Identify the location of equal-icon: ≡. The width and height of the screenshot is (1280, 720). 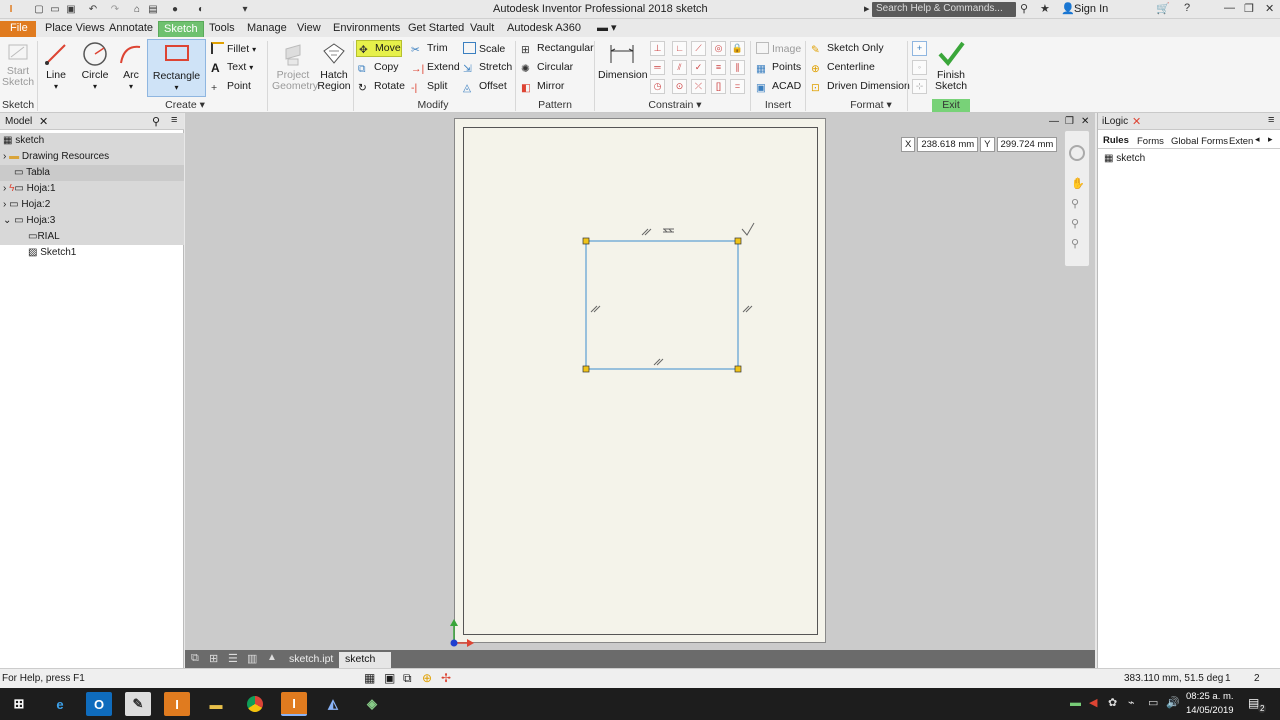
(718, 67).